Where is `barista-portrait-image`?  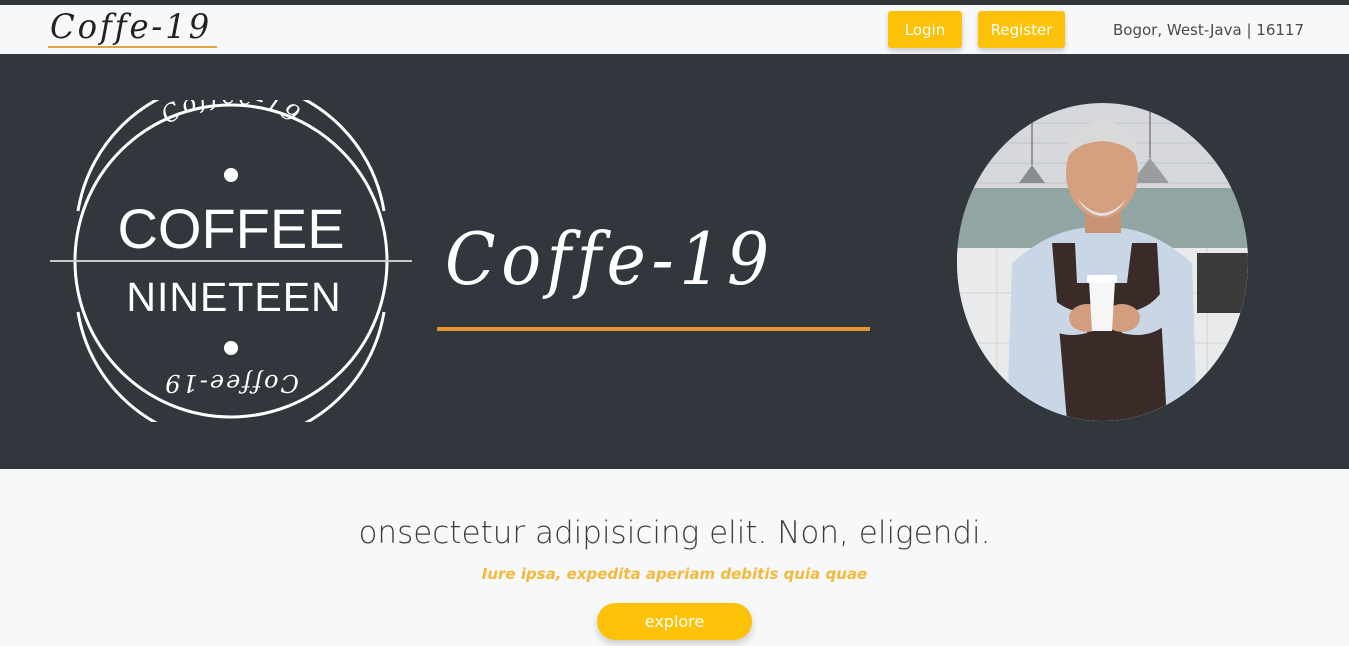
barista-portrait-image is located at coordinates (1102, 262).